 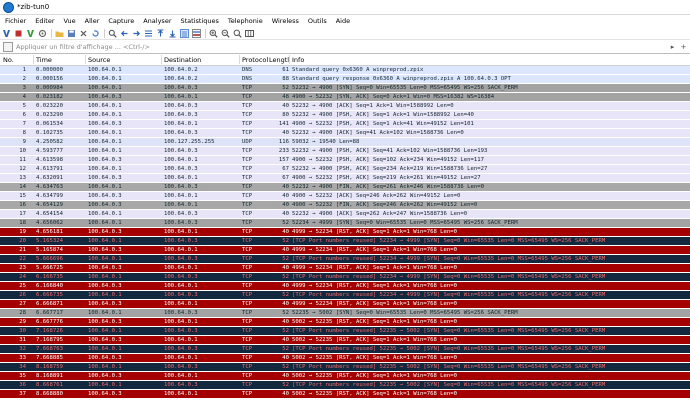 What do you see at coordinates (672, 47) in the screenshot?
I see `apply-filter-arrow-icon: ▸` at bounding box center [672, 47].